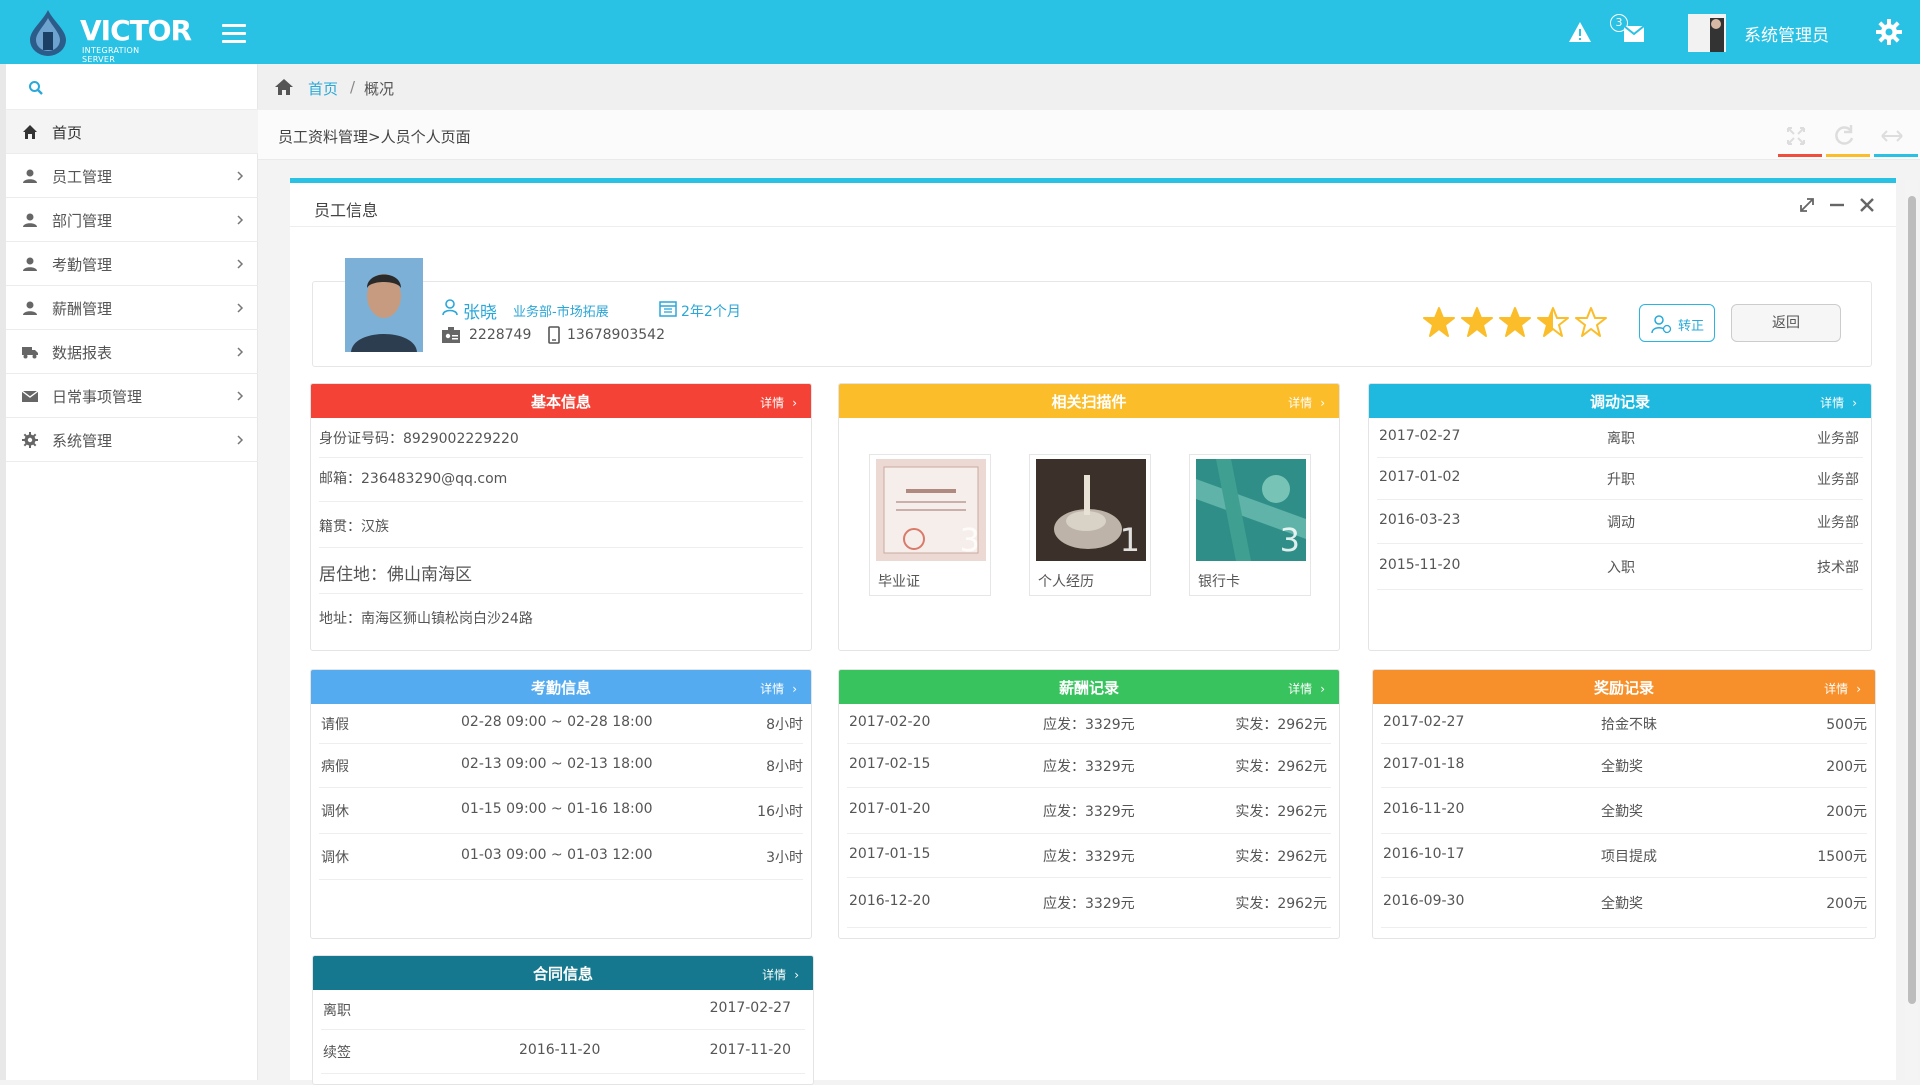  I want to click on sidebar-item-label: 员工管理, so click(82, 177).